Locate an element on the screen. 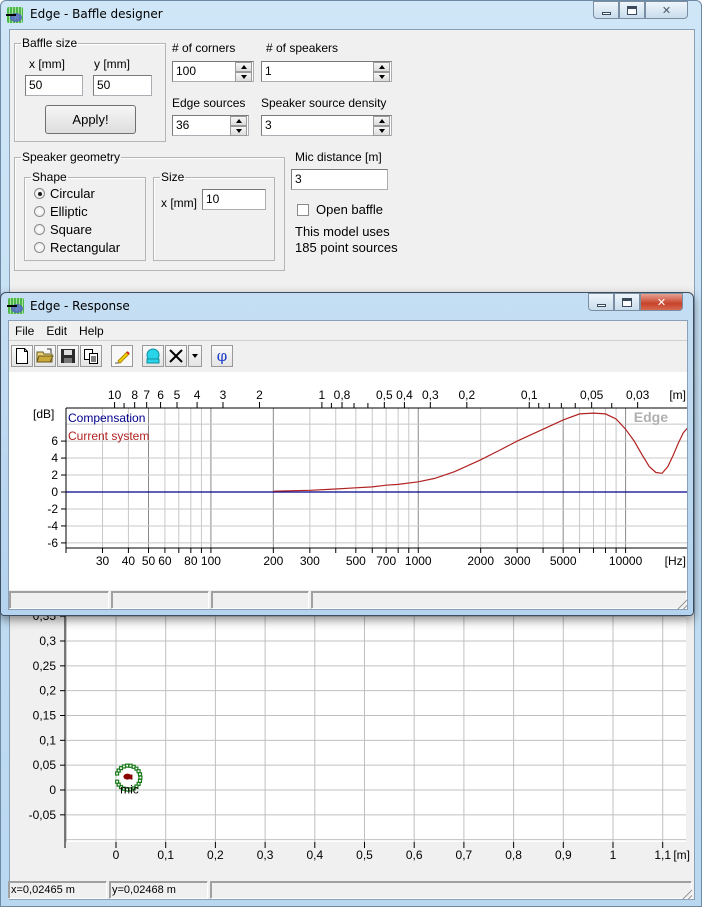 Image resolution: width=702 pixels, height=907 pixels. corners-spinner: 100 is located at coordinates (213, 72).